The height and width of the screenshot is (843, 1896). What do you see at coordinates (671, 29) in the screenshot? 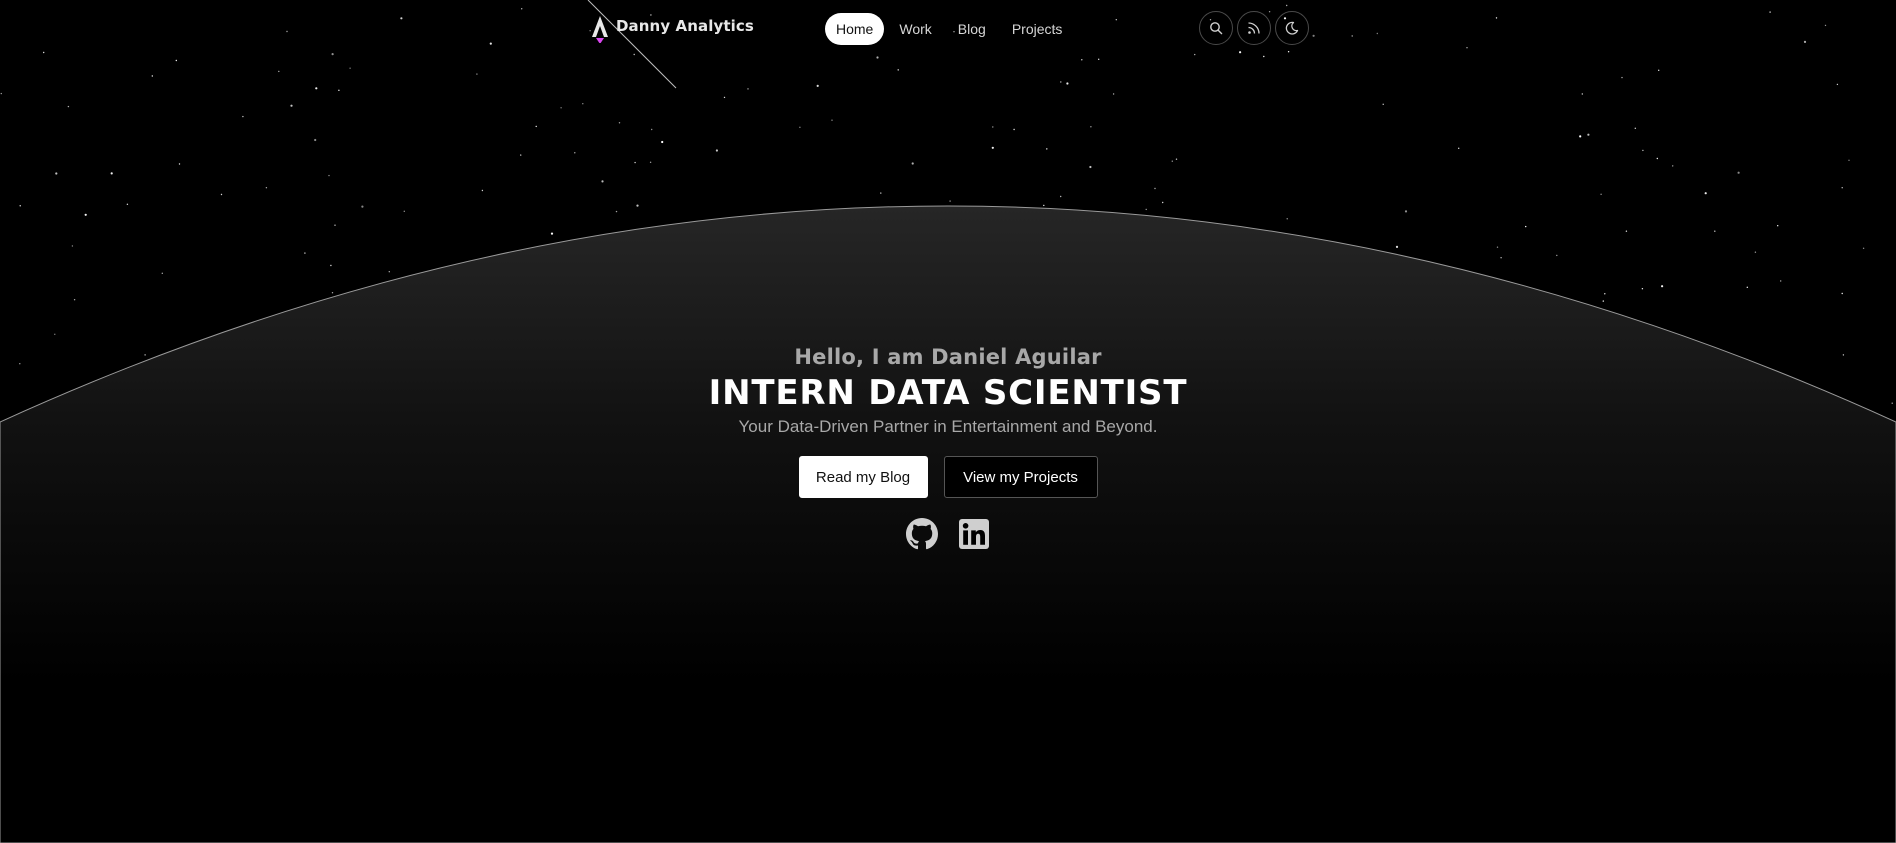
I see `brand-link: Danny Analytics` at bounding box center [671, 29].